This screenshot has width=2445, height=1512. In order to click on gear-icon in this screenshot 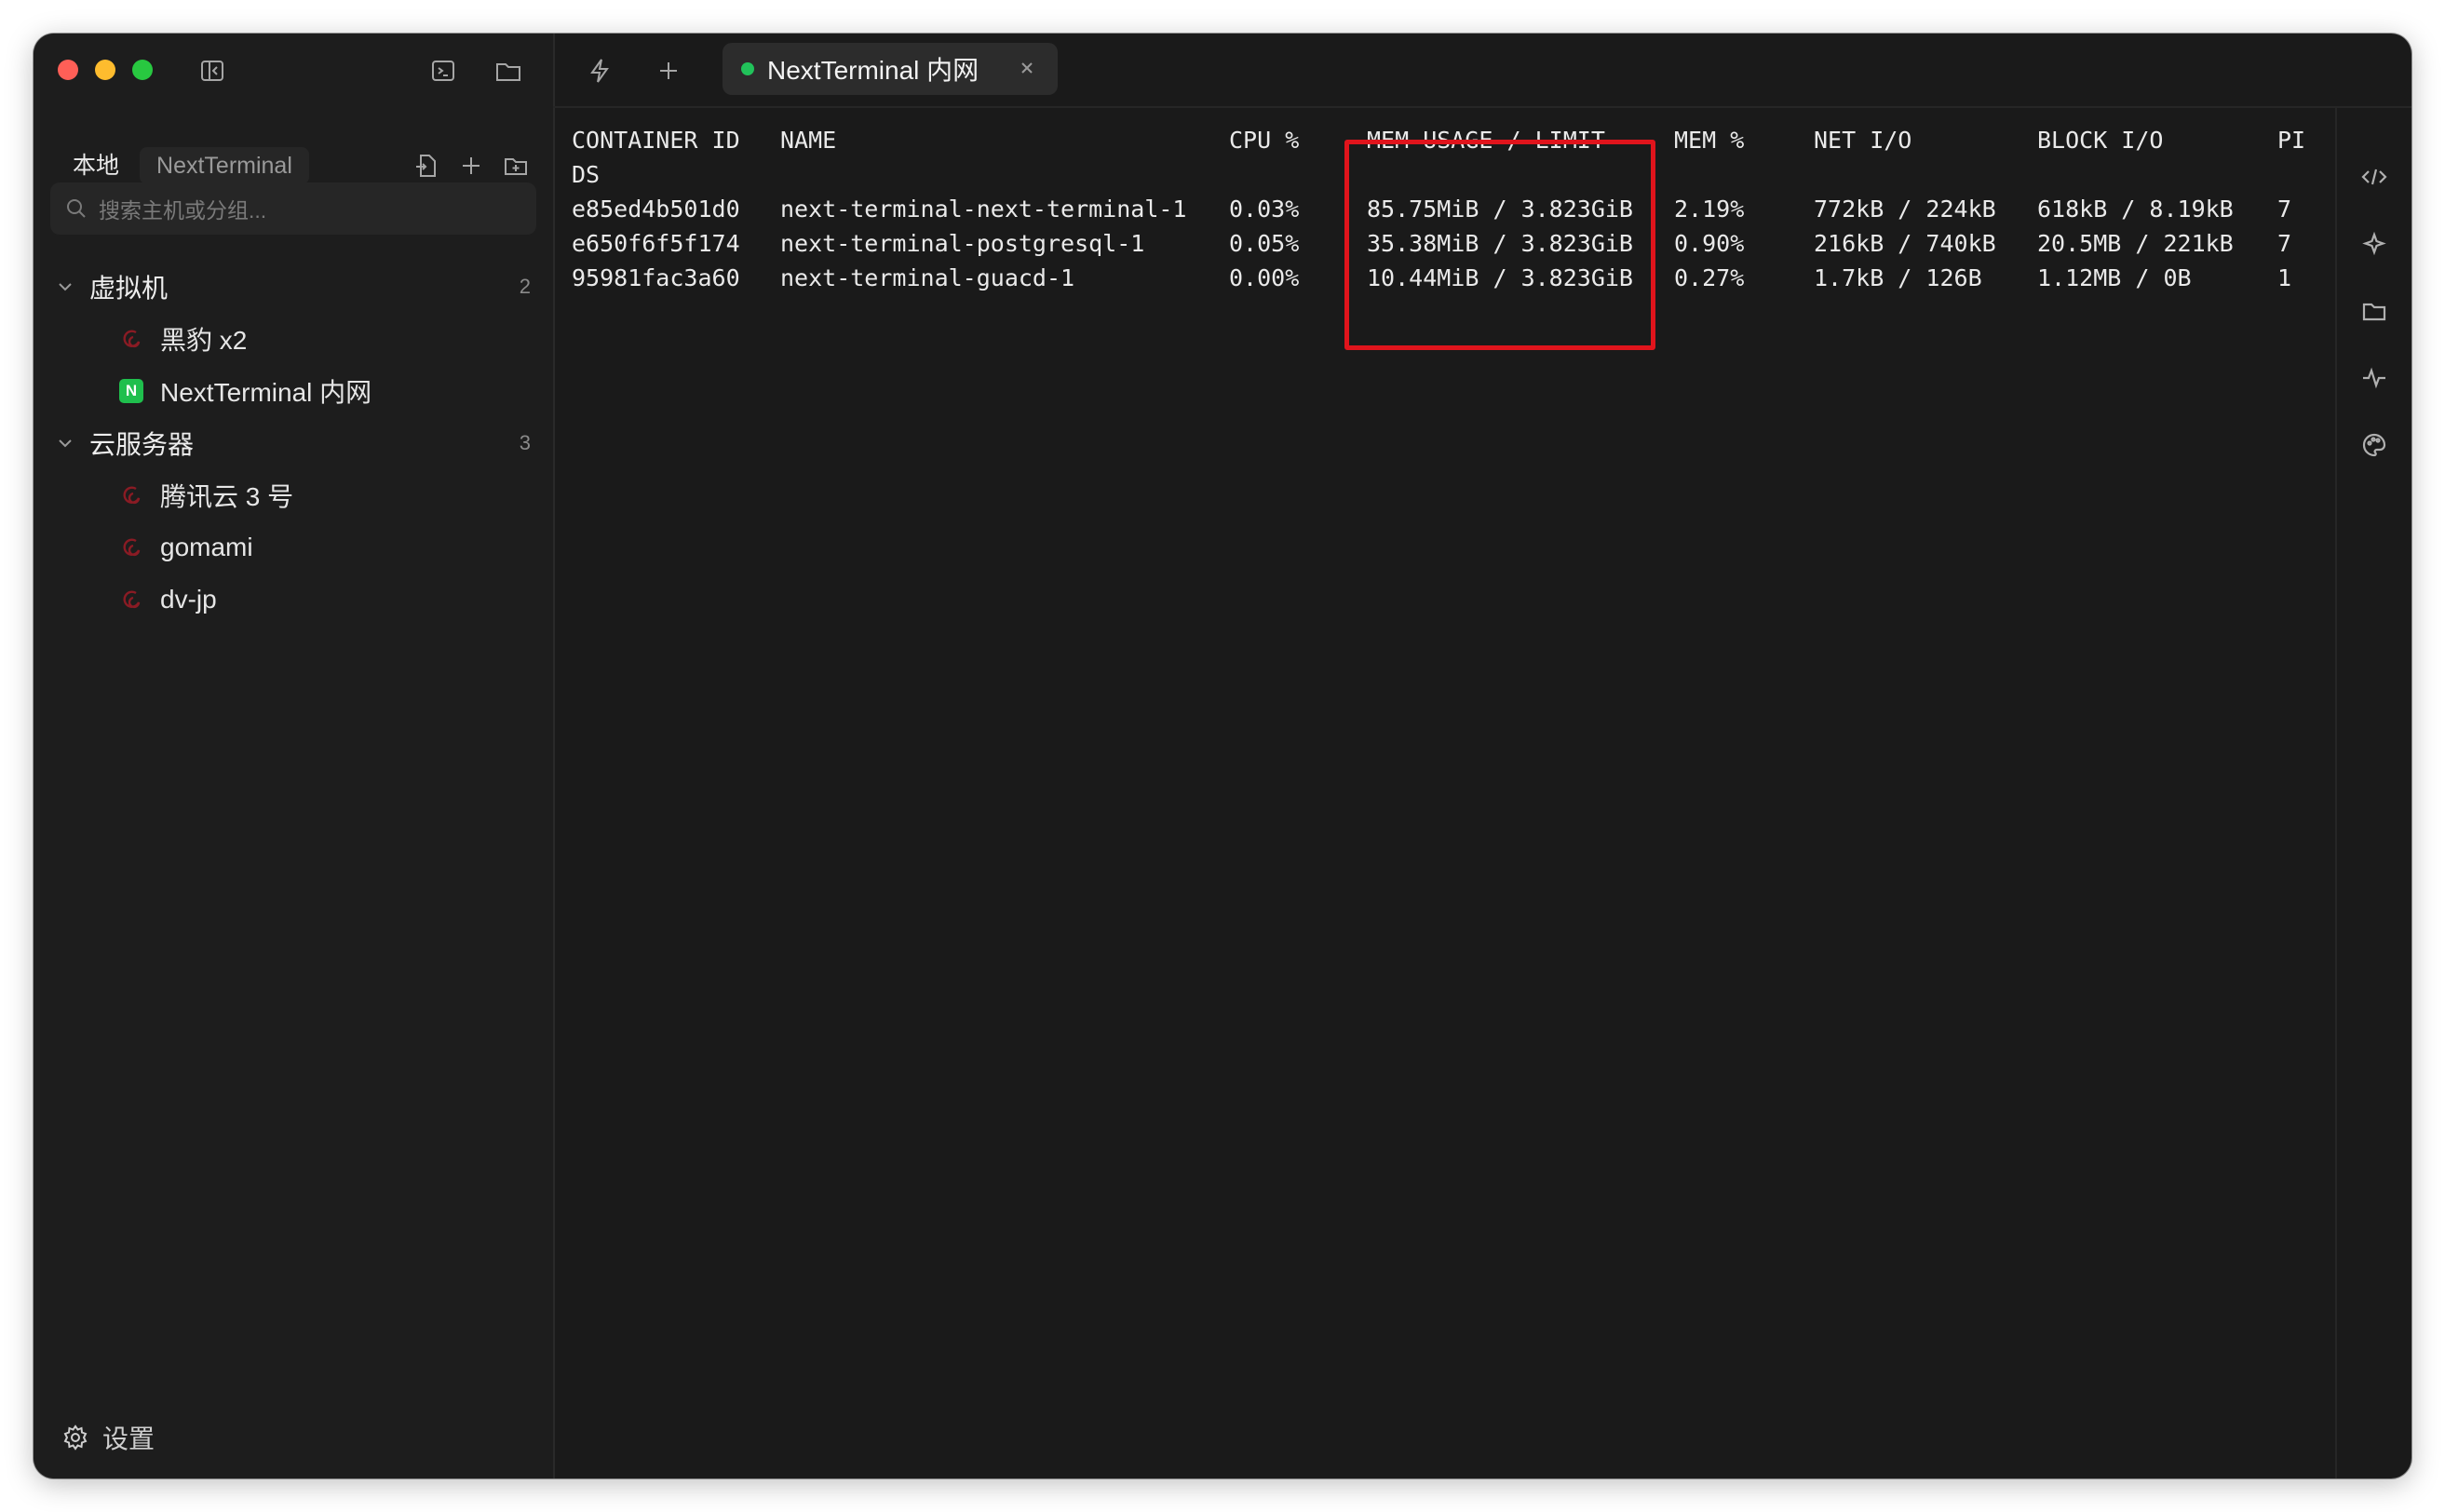, I will do `click(75, 1437)`.